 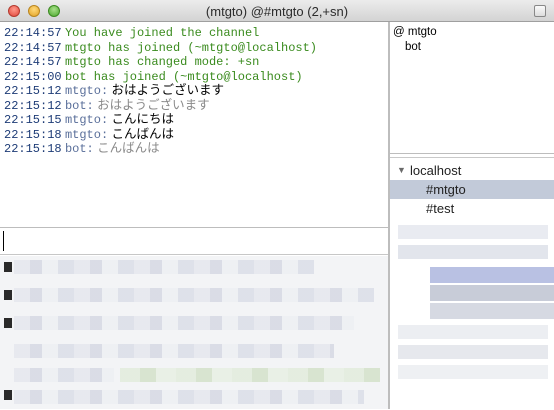 What do you see at coordinates (162, 62) in the screenshot?
I see `system-message: mtgto has changed mode: +sn` at bounding box center [162, 62].